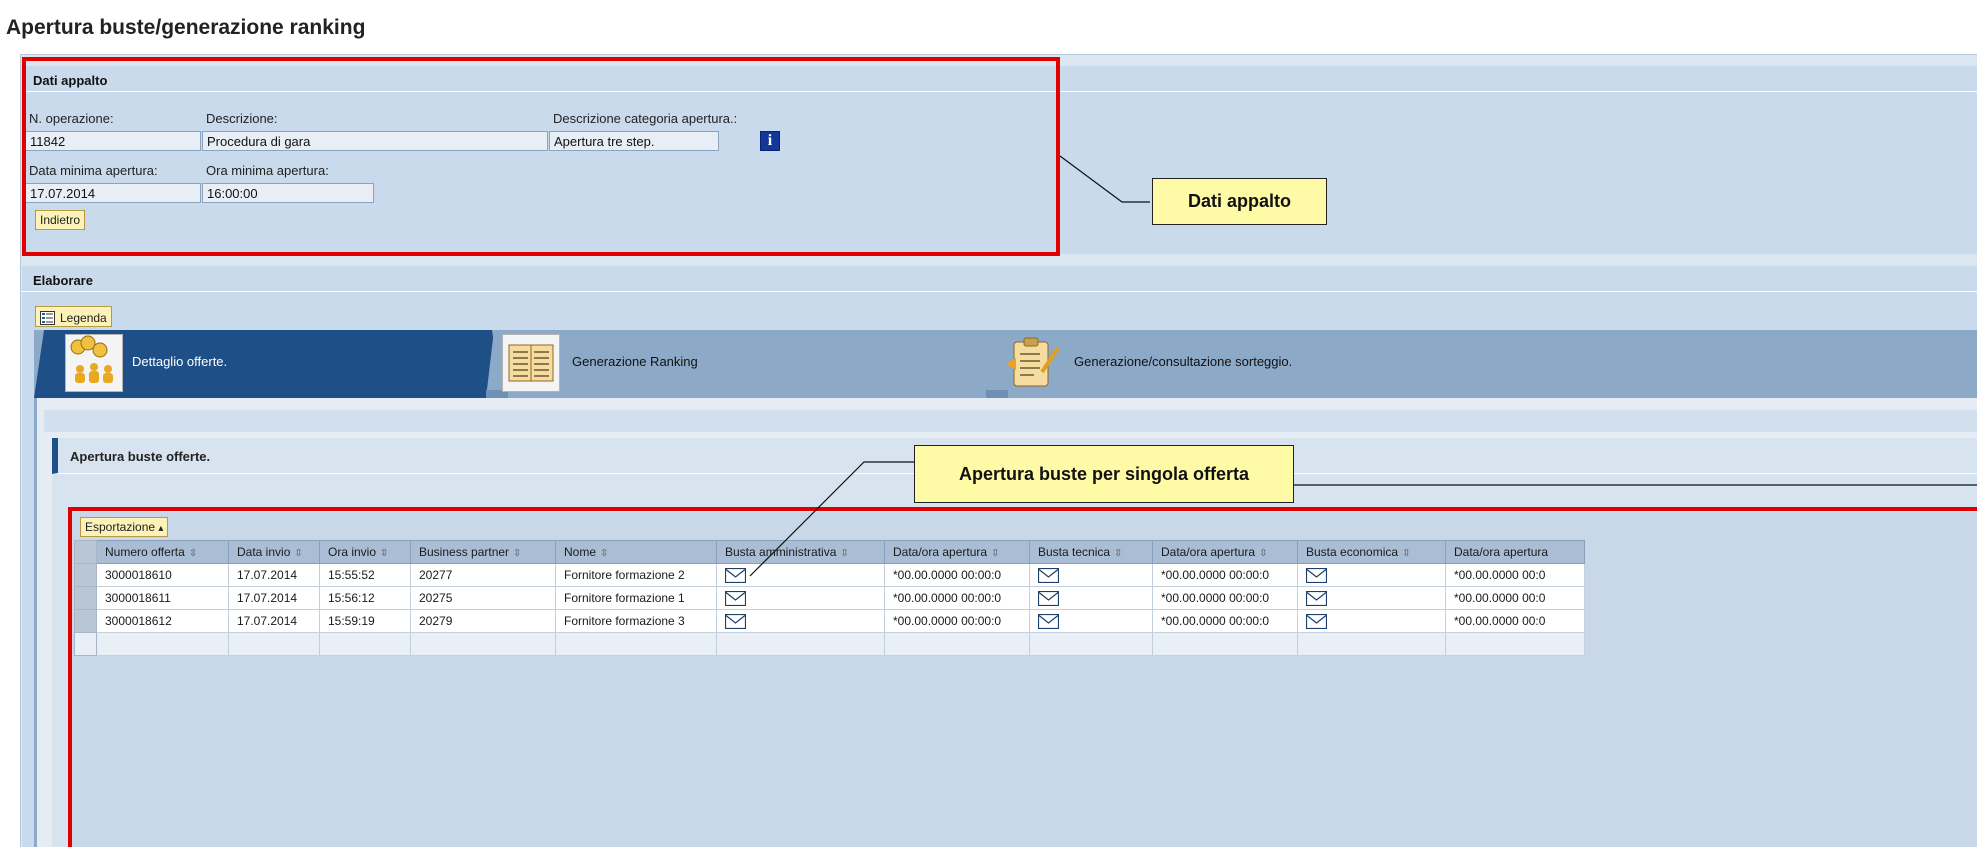  What do you see at coordinates (1104, 474) in the screenshot?
I see `callout-apertura-singola: Apertura buste per singola offerta` at bounding box center [1104, 474].